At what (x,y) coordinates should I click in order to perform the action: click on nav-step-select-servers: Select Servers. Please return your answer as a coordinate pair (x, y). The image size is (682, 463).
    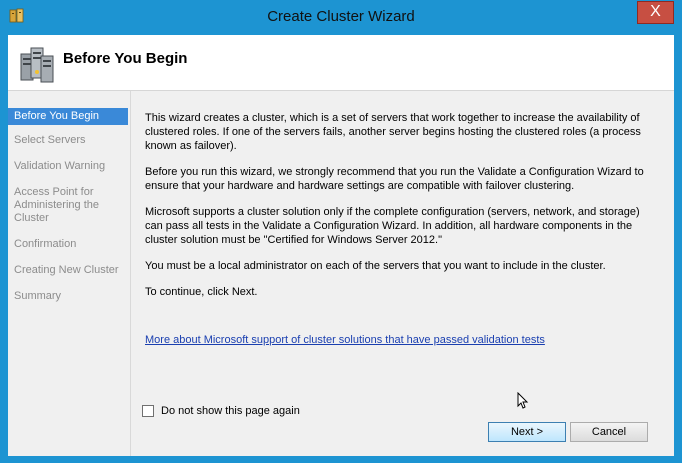
    Looking at the image, I should click on (68, 140).